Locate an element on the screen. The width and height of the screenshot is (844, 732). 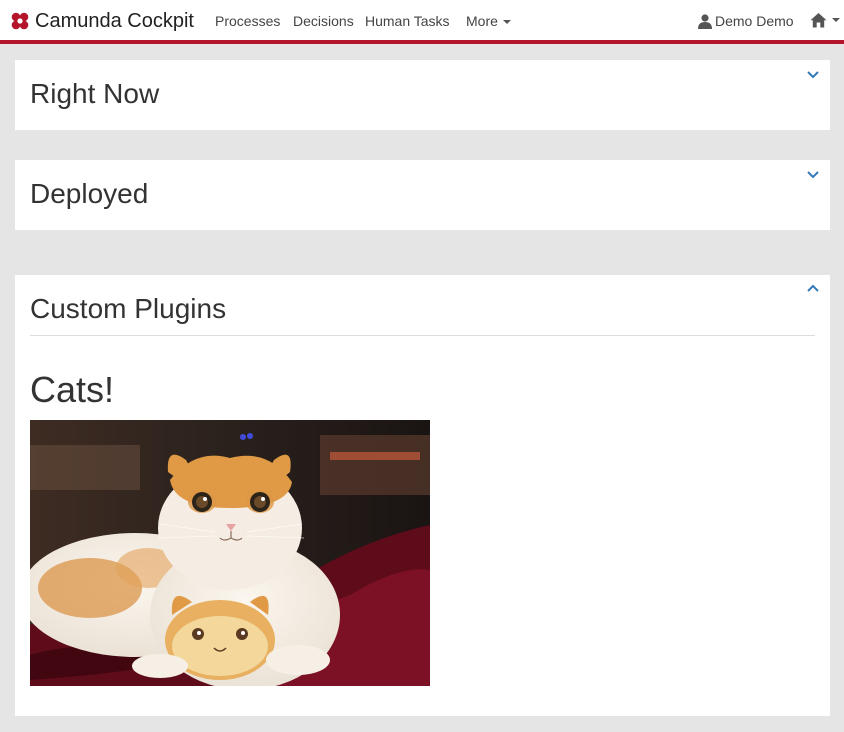
nav-more-label: More is located at coordinates (482, 21).